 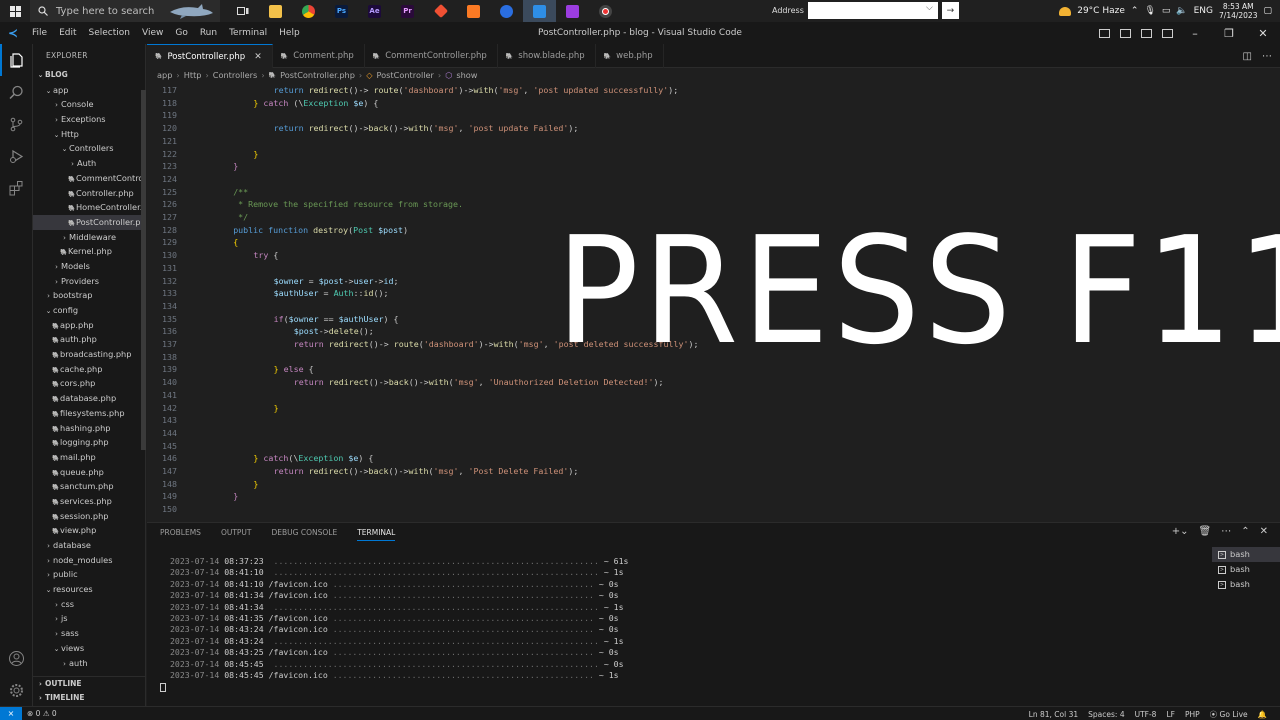 I want to click on volume-icon: 🔈, so click(x=1181, y=11).